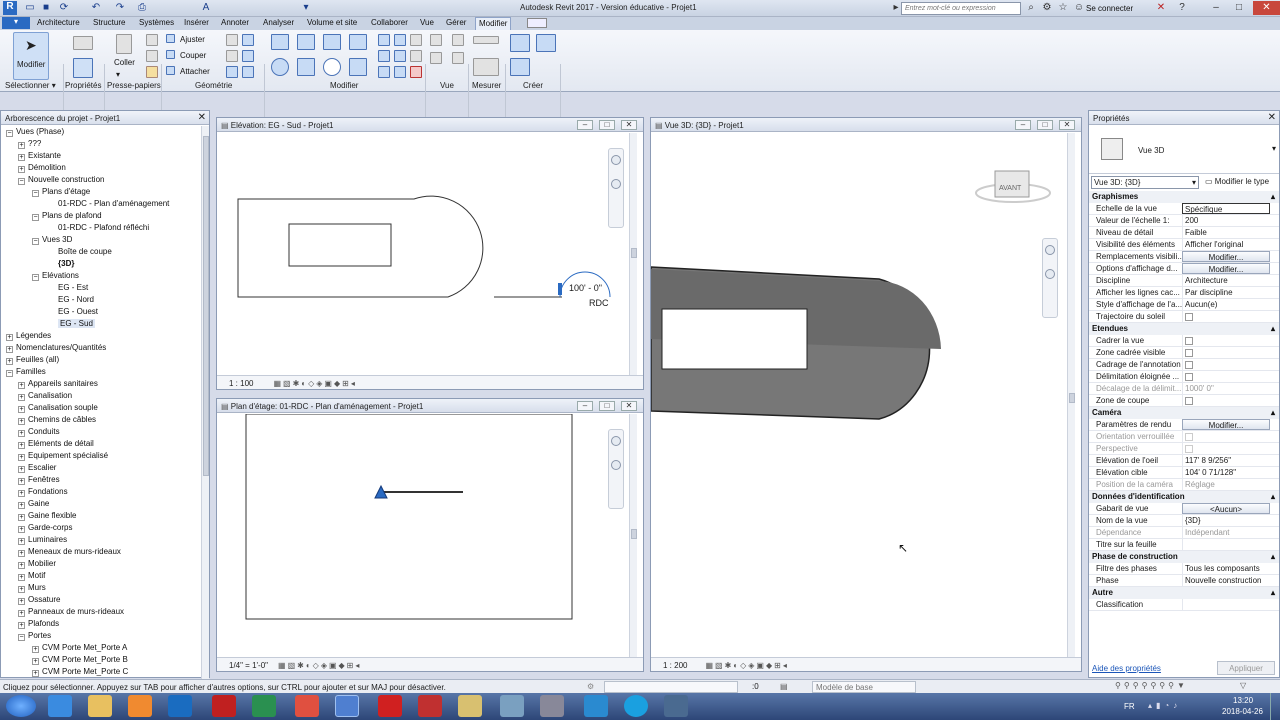 The image size is (1280, 720). I want to click on tree-item: + Gaine, so click(33, 504).